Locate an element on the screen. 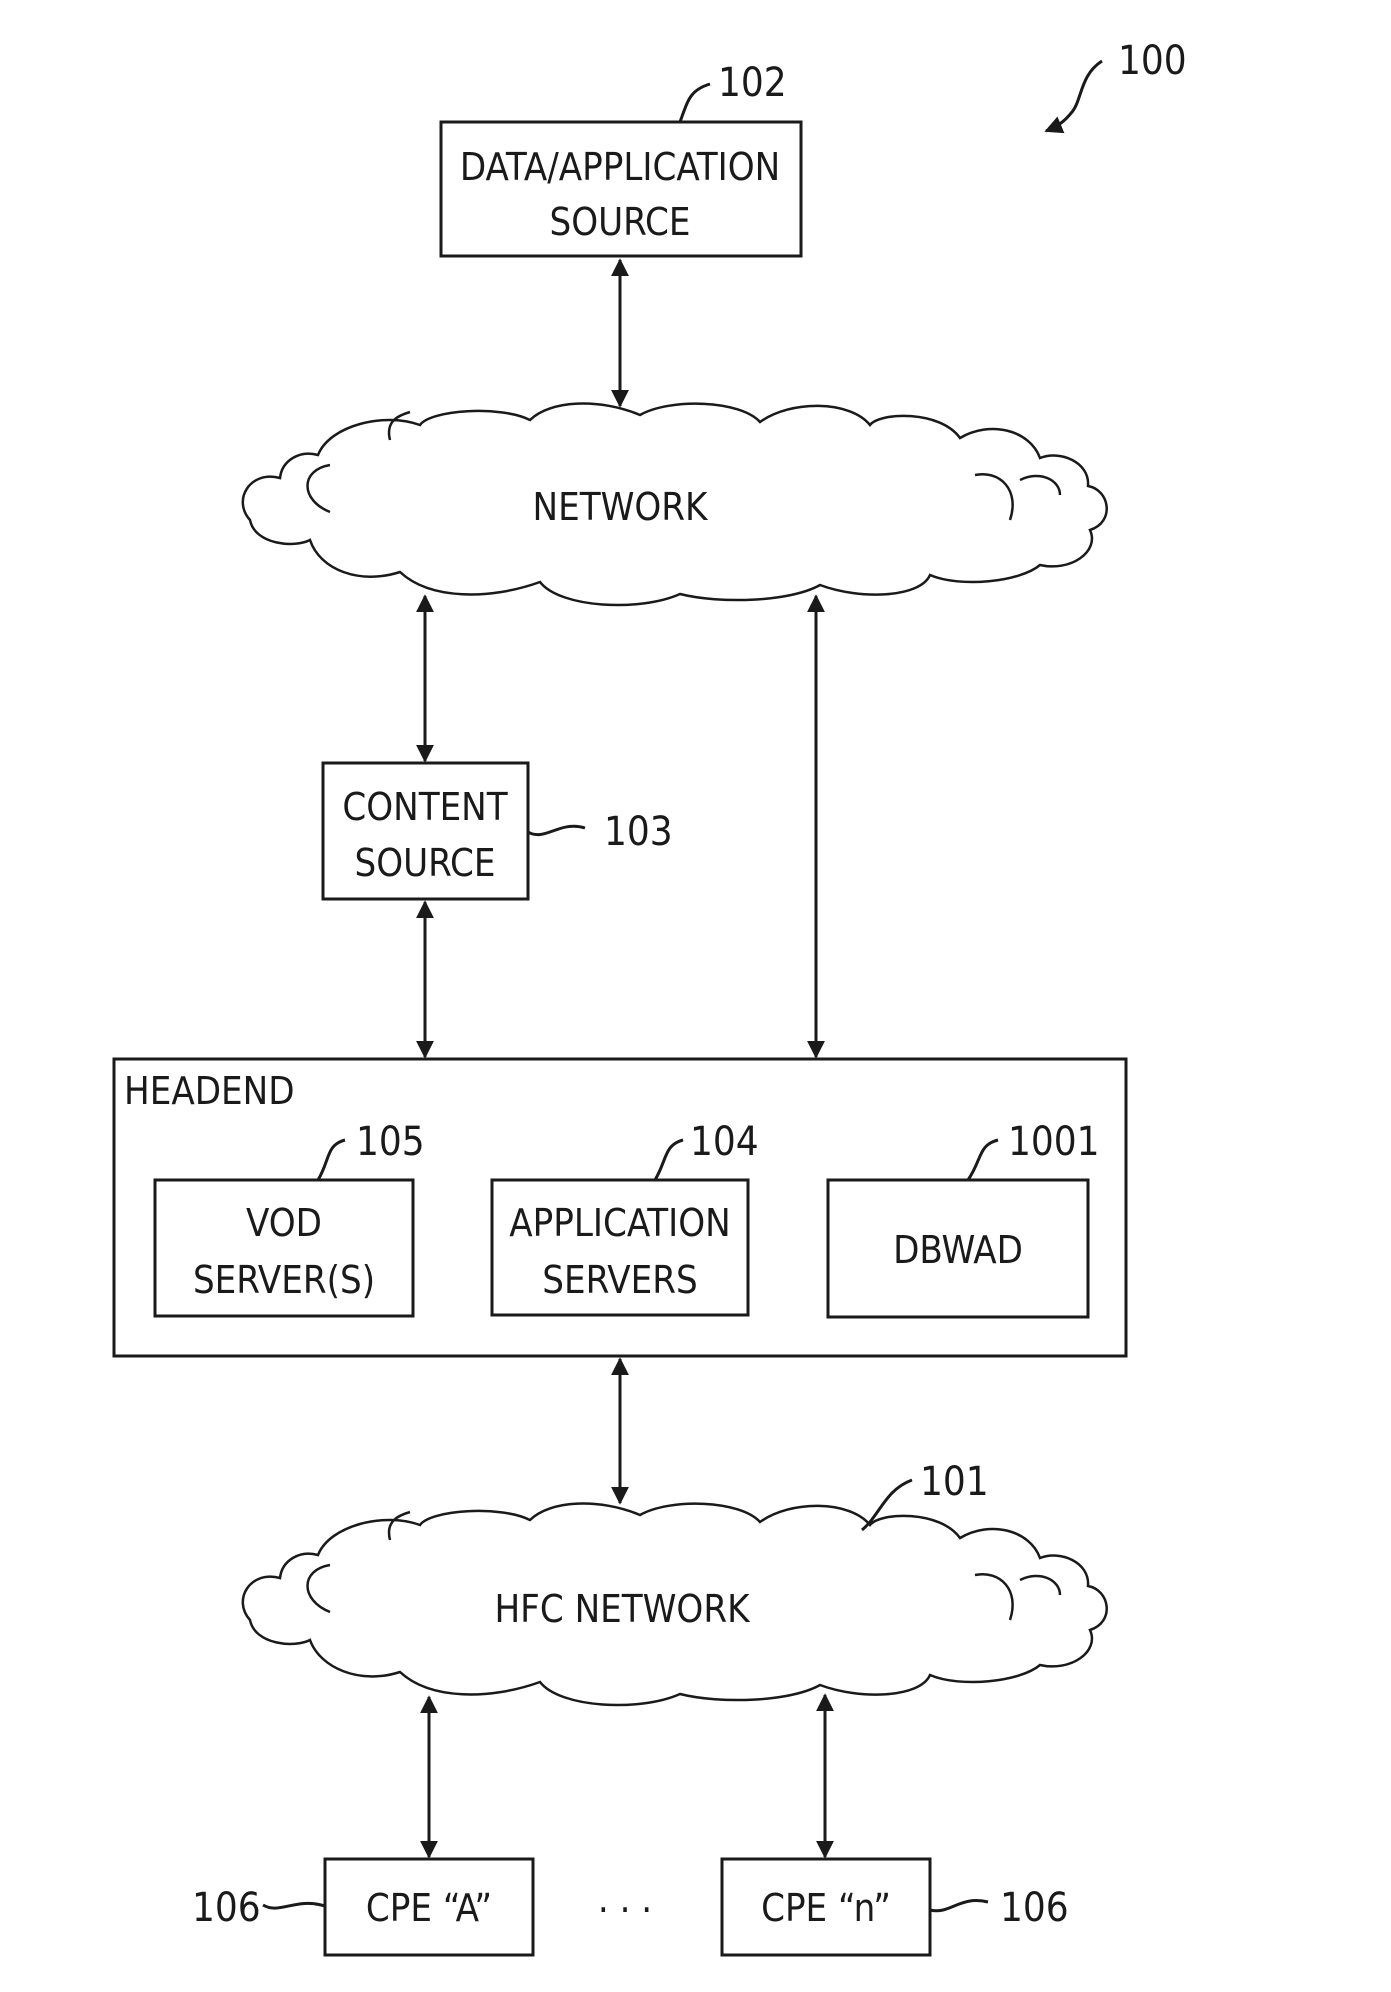 This screenshot has width=1391, height=1992. figure-ref-arrow is located at coordinates (1073, 96).